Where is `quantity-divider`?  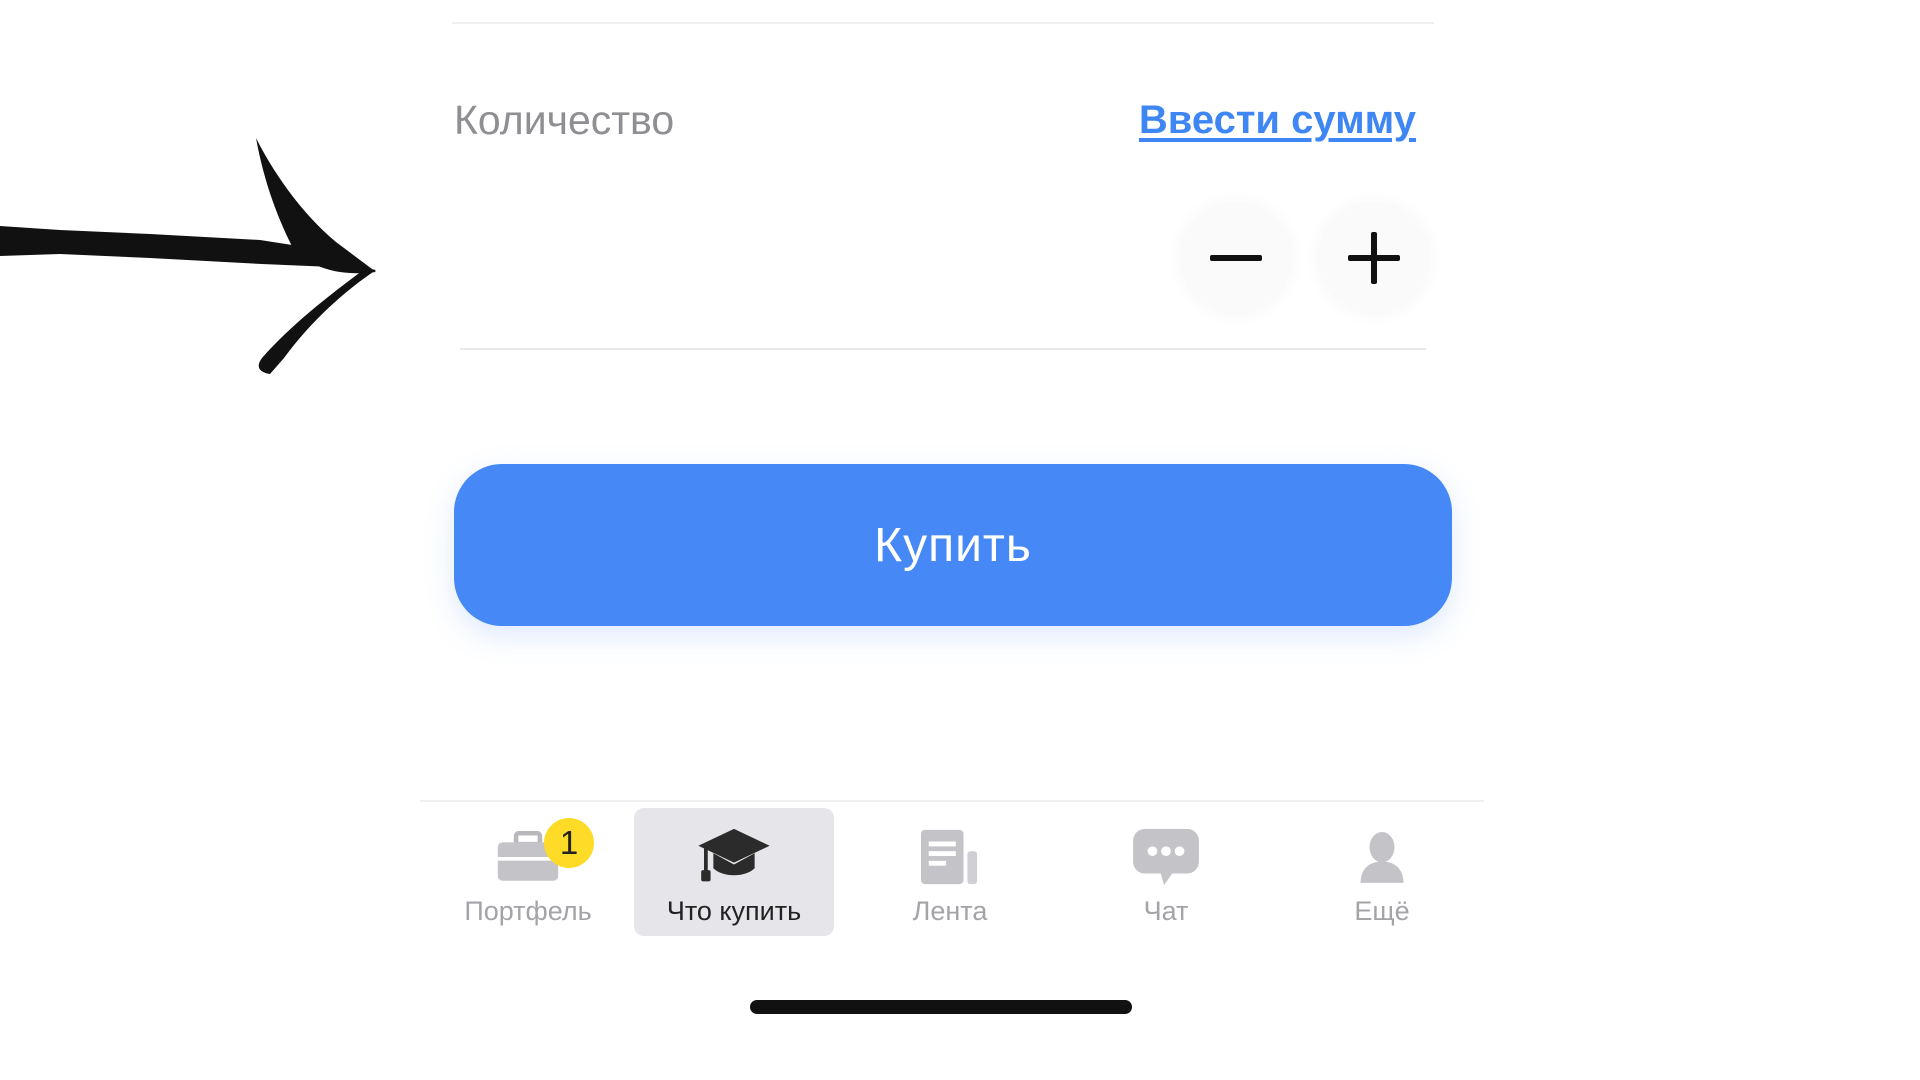 quantity-divider is located at coordinates (943, 349).